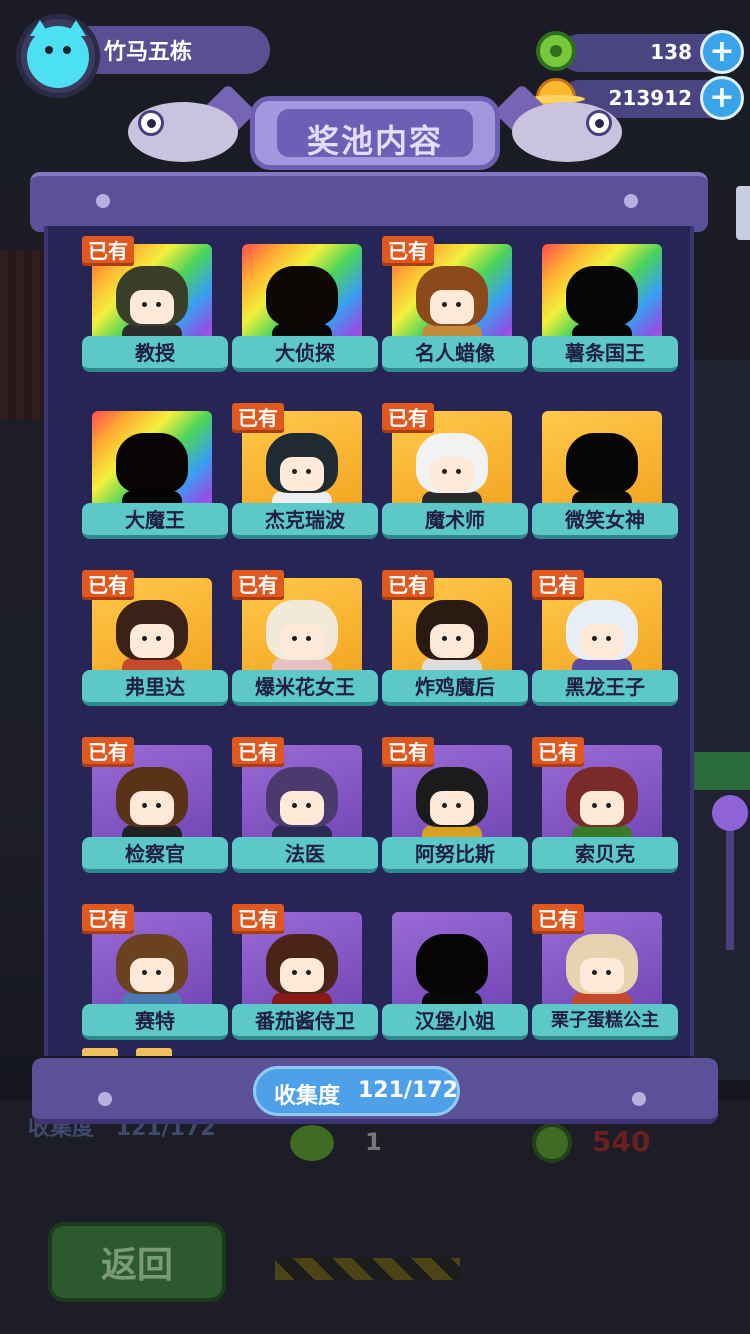  I want to click on prize-item-name: 汉堡小姐, so click(455, 1022).